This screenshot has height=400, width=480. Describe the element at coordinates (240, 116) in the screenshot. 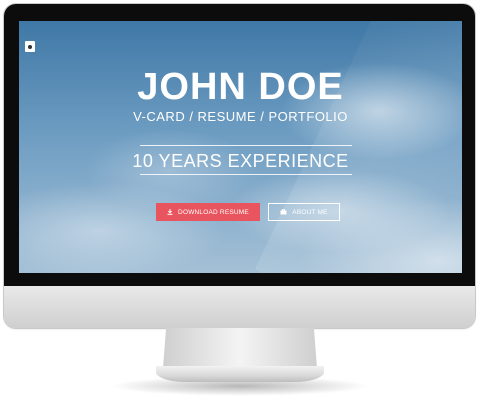

I see `hero-subtitle: V-CARD / RESUME / PORTFOLIO` at that location.